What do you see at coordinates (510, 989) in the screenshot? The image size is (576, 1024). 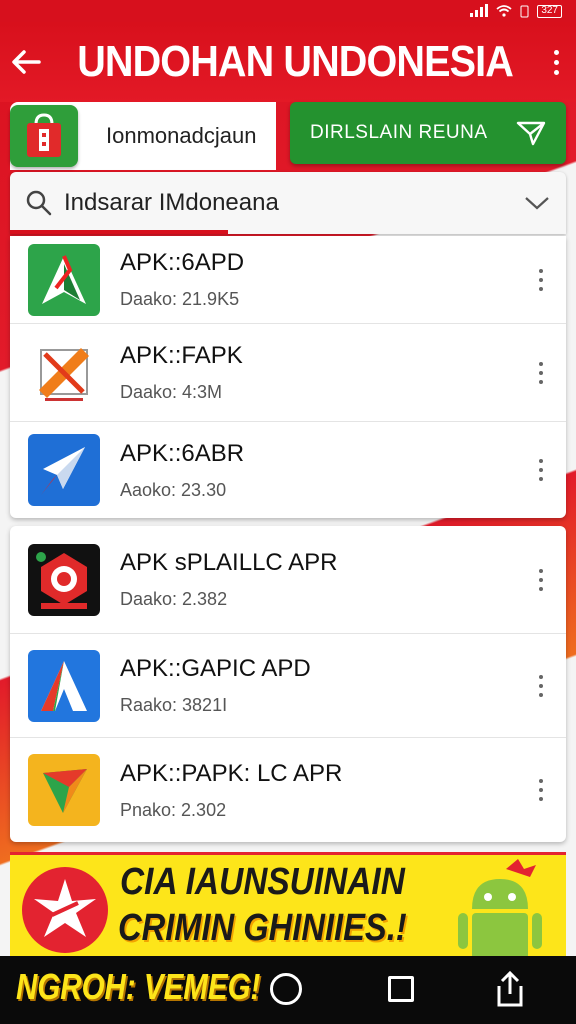 I see `share-icon` at bounding box center [510, 989].